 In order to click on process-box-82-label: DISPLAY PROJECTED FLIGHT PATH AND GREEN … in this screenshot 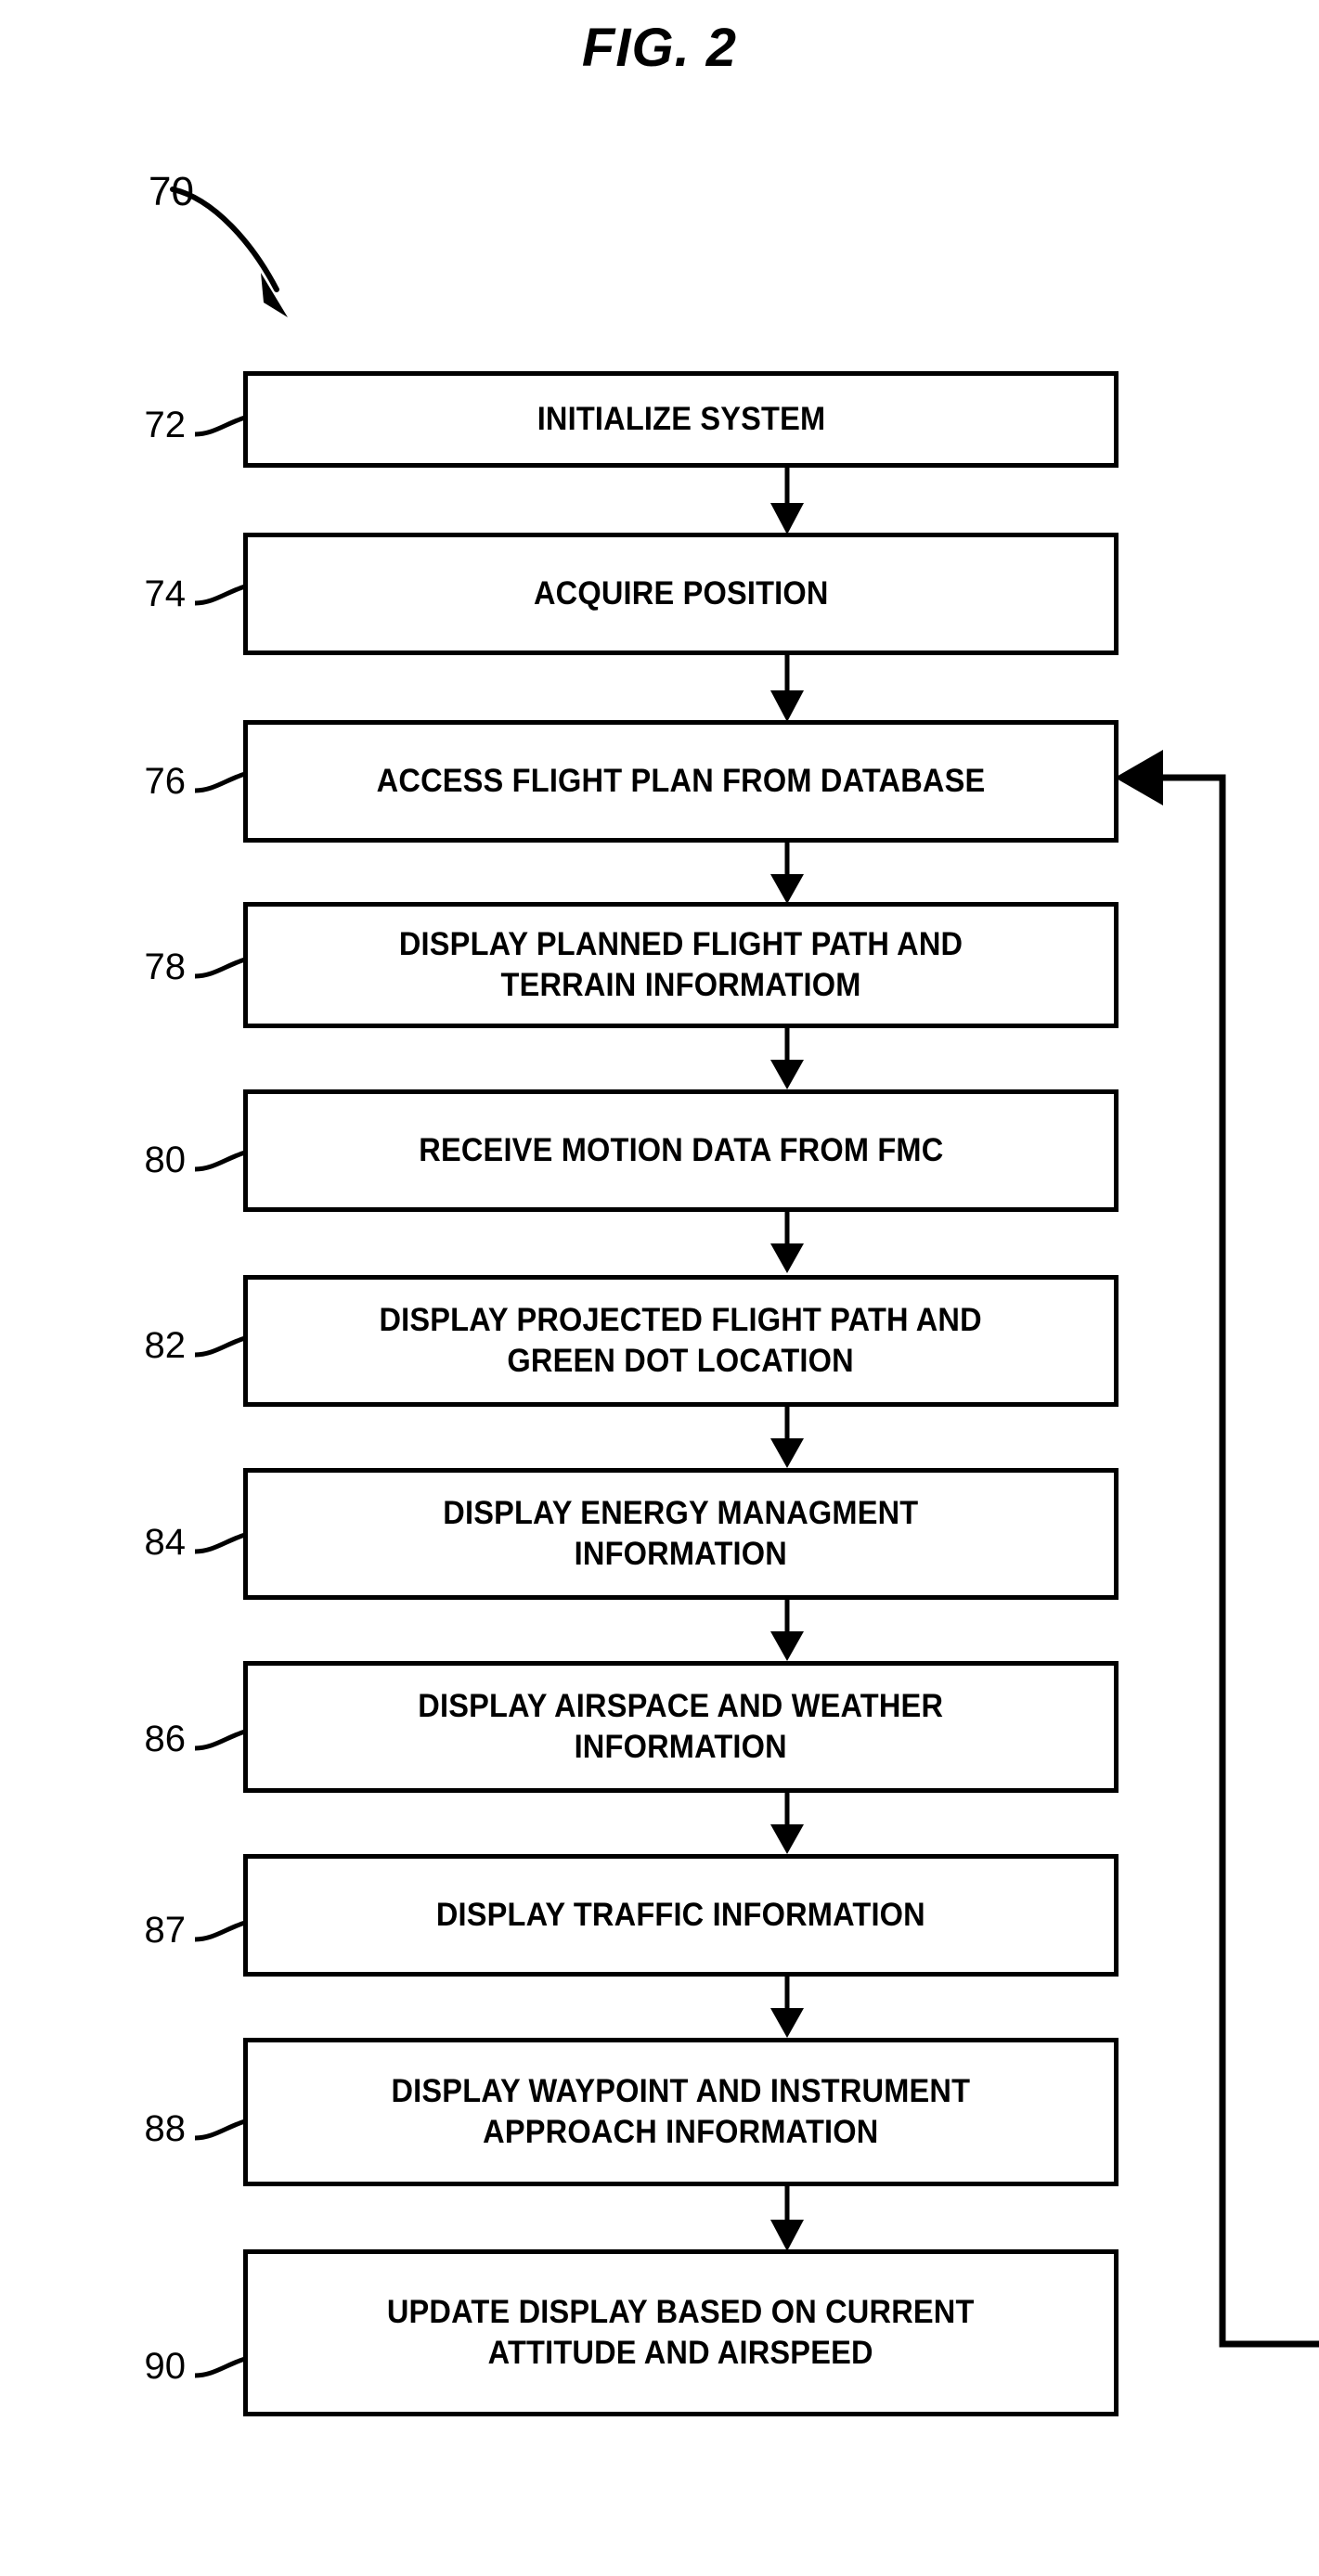, I will do `click(681, 1340)`.